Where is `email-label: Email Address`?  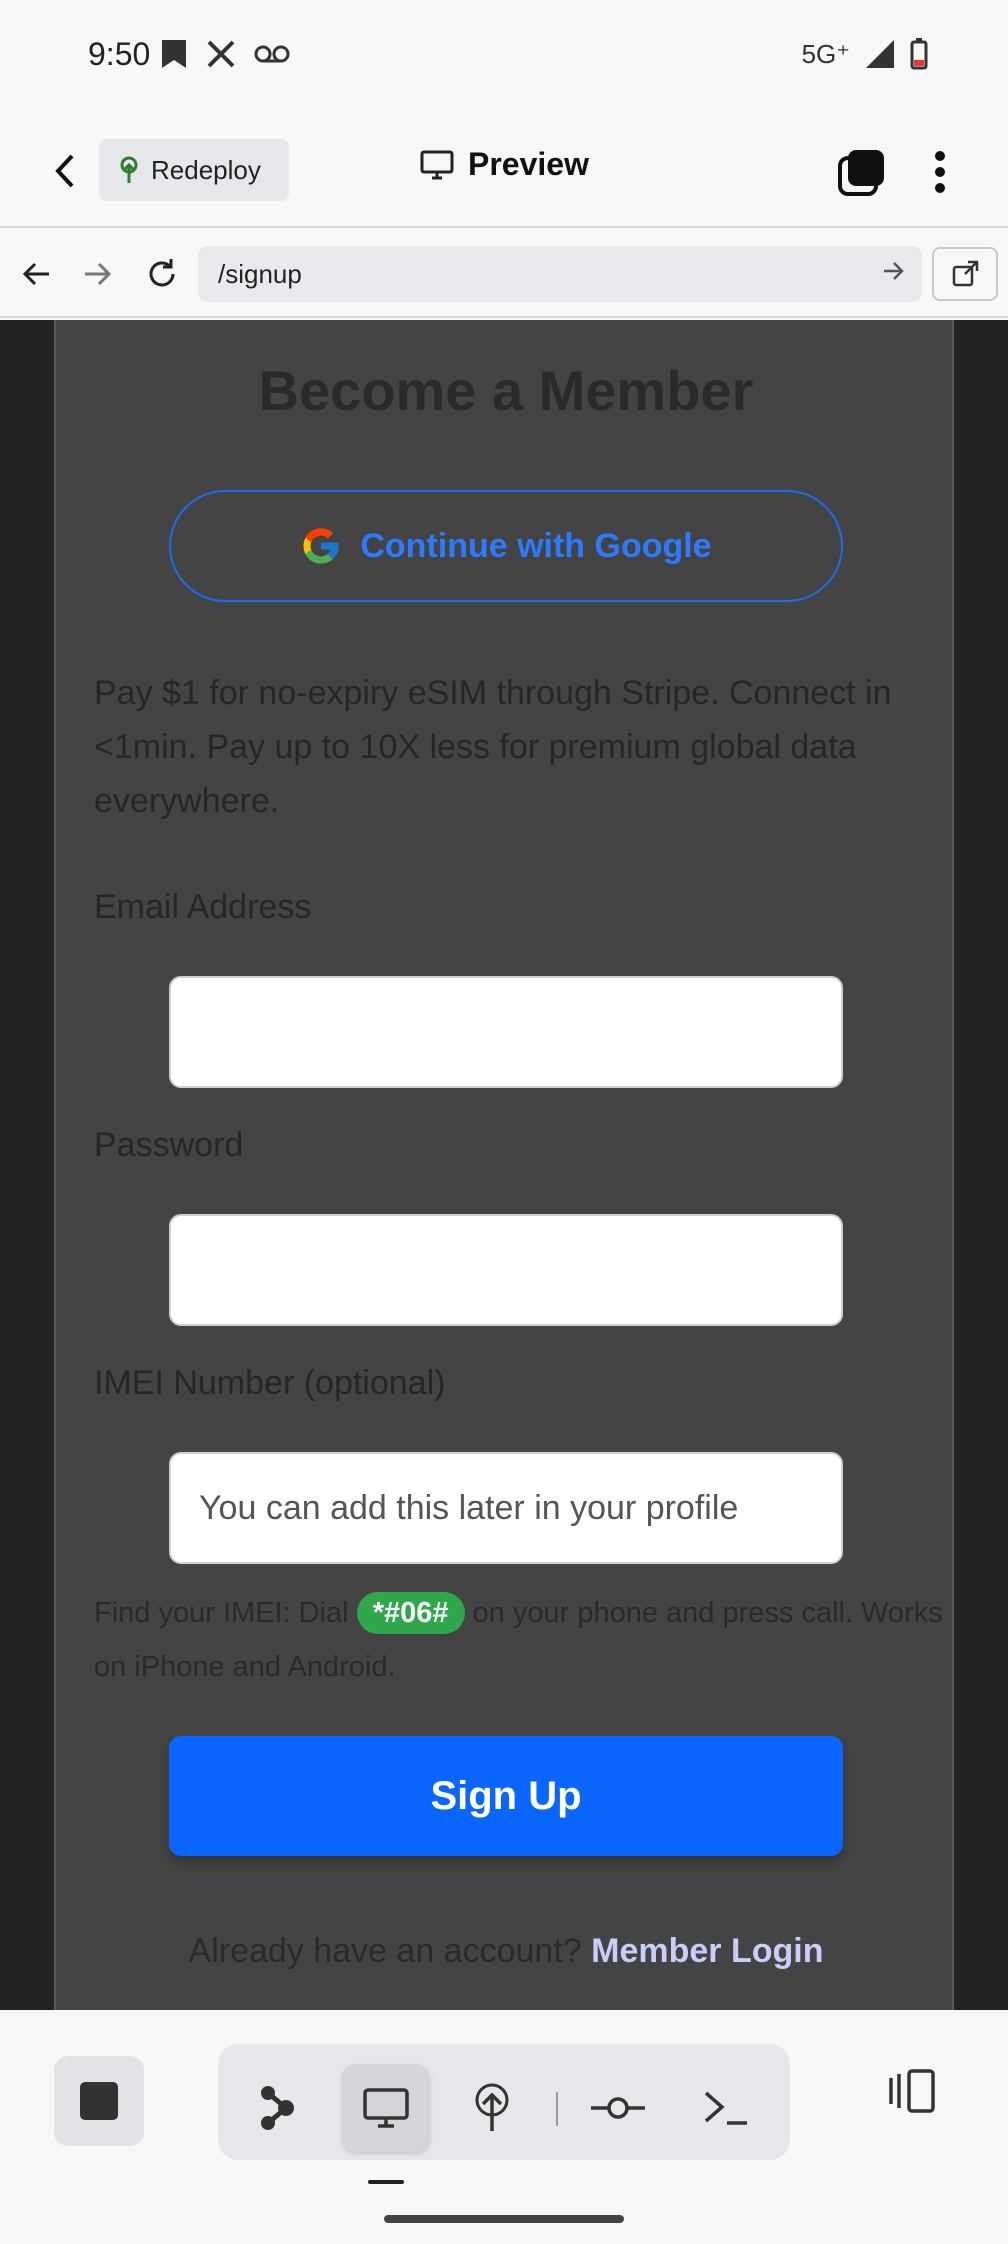 email-label: Email Address is located at coordinates (203, 907).